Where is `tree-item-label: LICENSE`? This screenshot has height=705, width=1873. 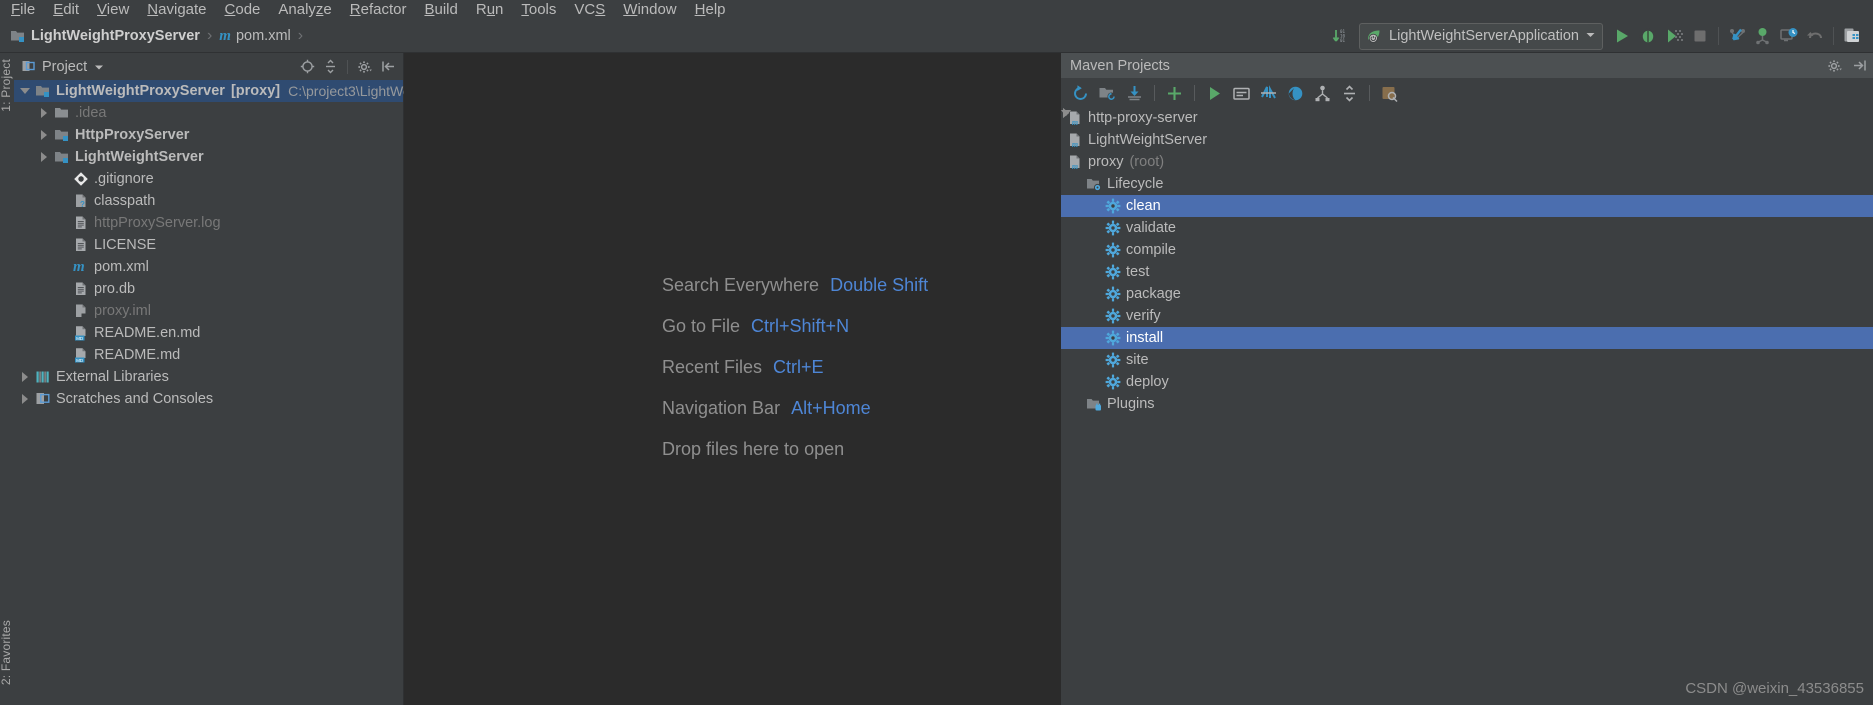
tree-item-label: LICENSE is located at coordinates (125, 245).